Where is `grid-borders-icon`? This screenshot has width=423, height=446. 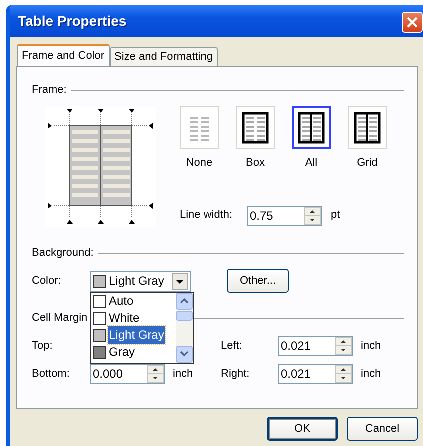 grid-borders-icon is located at coordinates (367, 127).